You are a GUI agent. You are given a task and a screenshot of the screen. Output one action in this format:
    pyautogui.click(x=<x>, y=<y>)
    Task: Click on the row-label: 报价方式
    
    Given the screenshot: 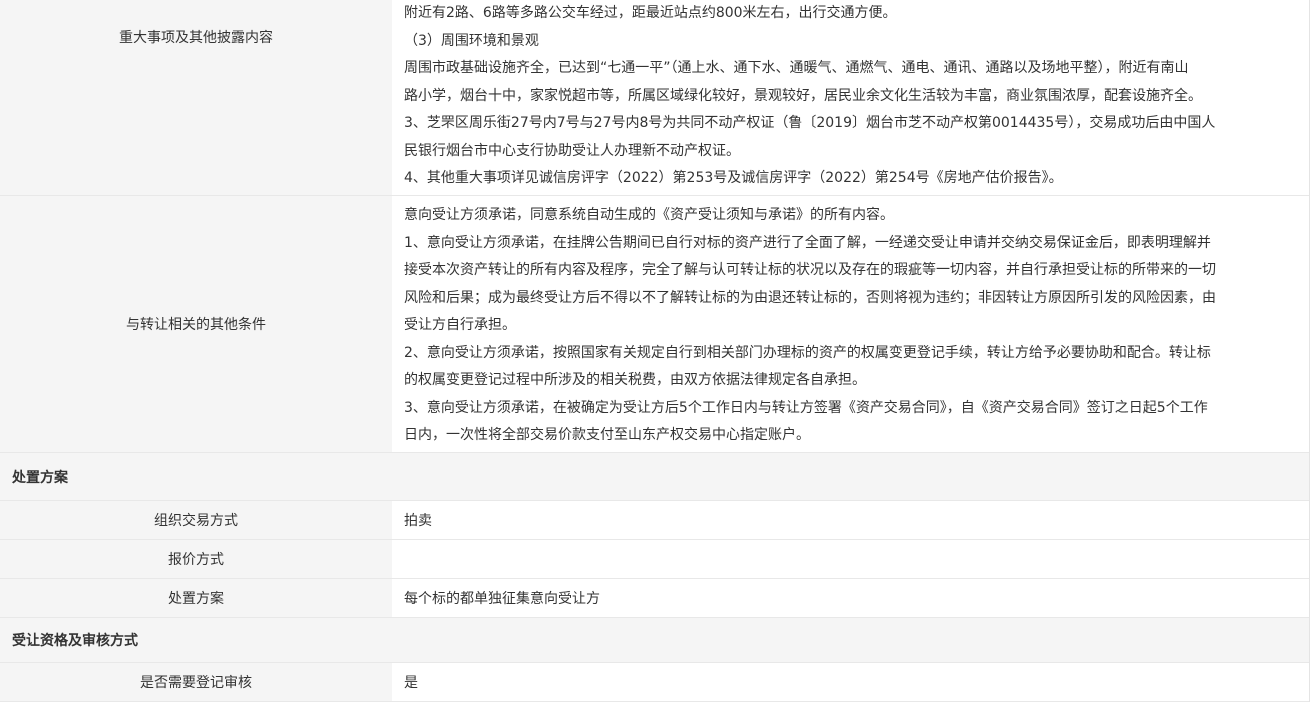 What is the action you would take?
    pyautogui.click(x=196, y=559)
    